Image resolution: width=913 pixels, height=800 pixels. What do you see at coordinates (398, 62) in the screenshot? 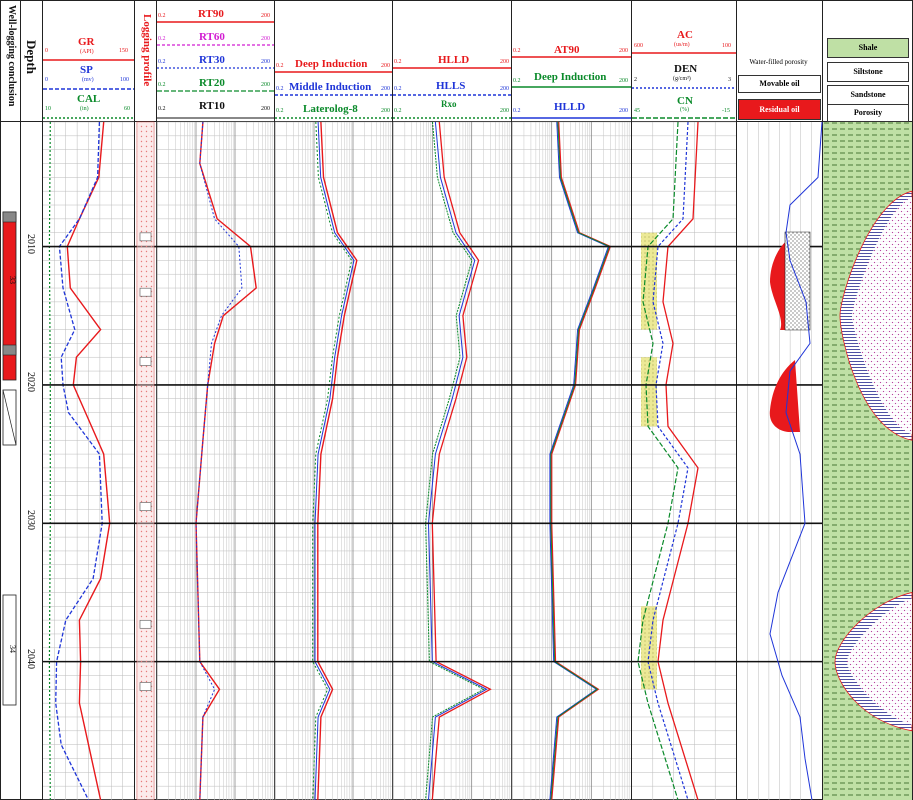
I see `t5-hlld-min: 0.2` at bounding box center [398, 62].